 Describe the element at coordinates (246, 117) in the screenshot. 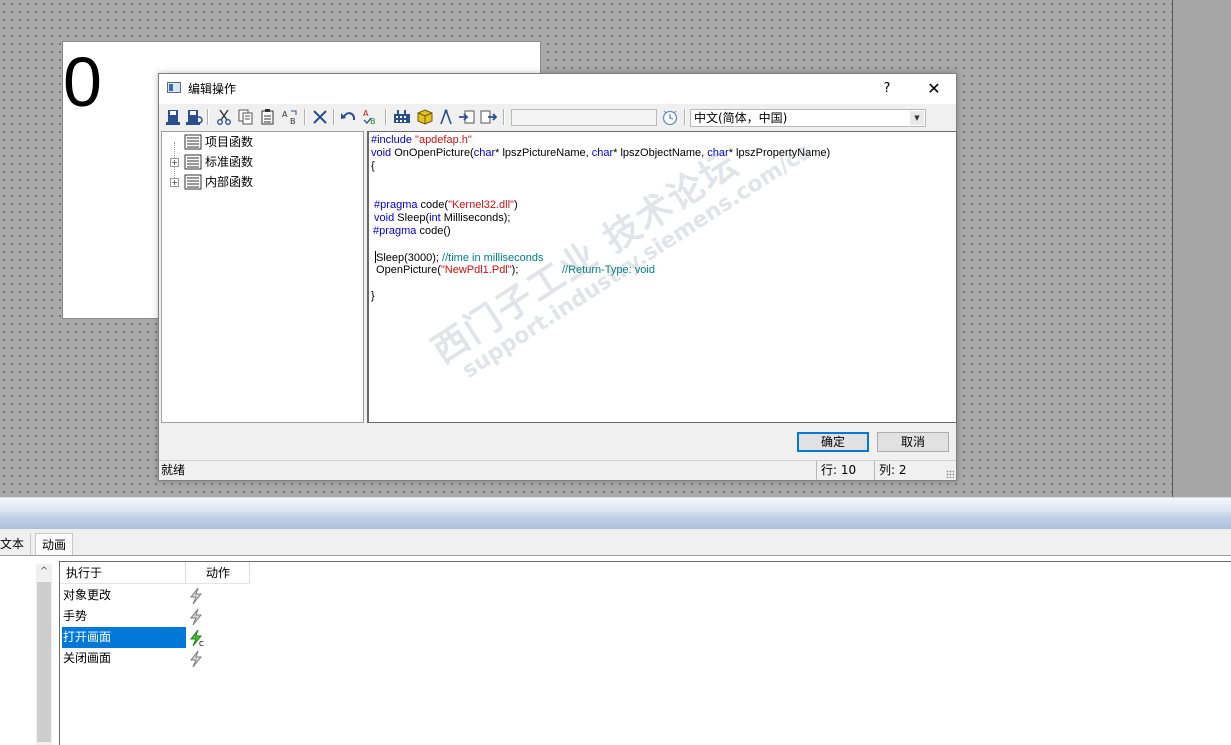

I see `copy-icon` at that location.